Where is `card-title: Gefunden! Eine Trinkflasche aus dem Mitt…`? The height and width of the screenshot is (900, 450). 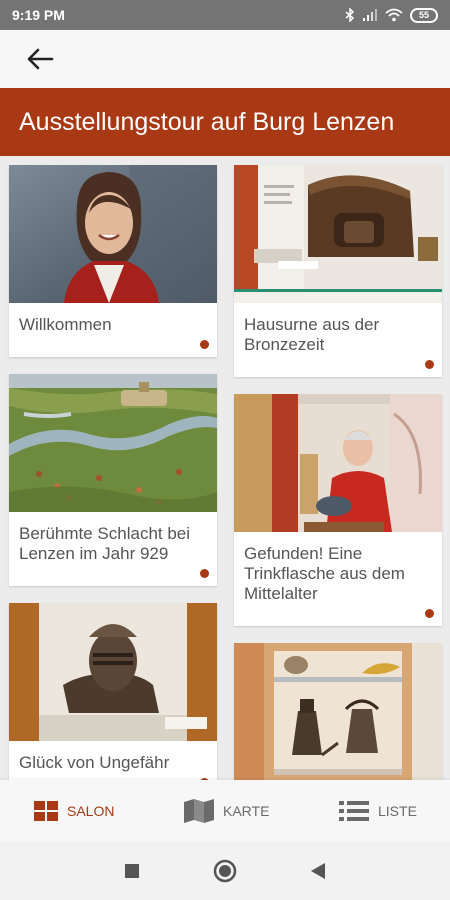 card-title: Gefunden! Eine Trinkflasche aus dem Mitt… is located at coordinates (324, 573).